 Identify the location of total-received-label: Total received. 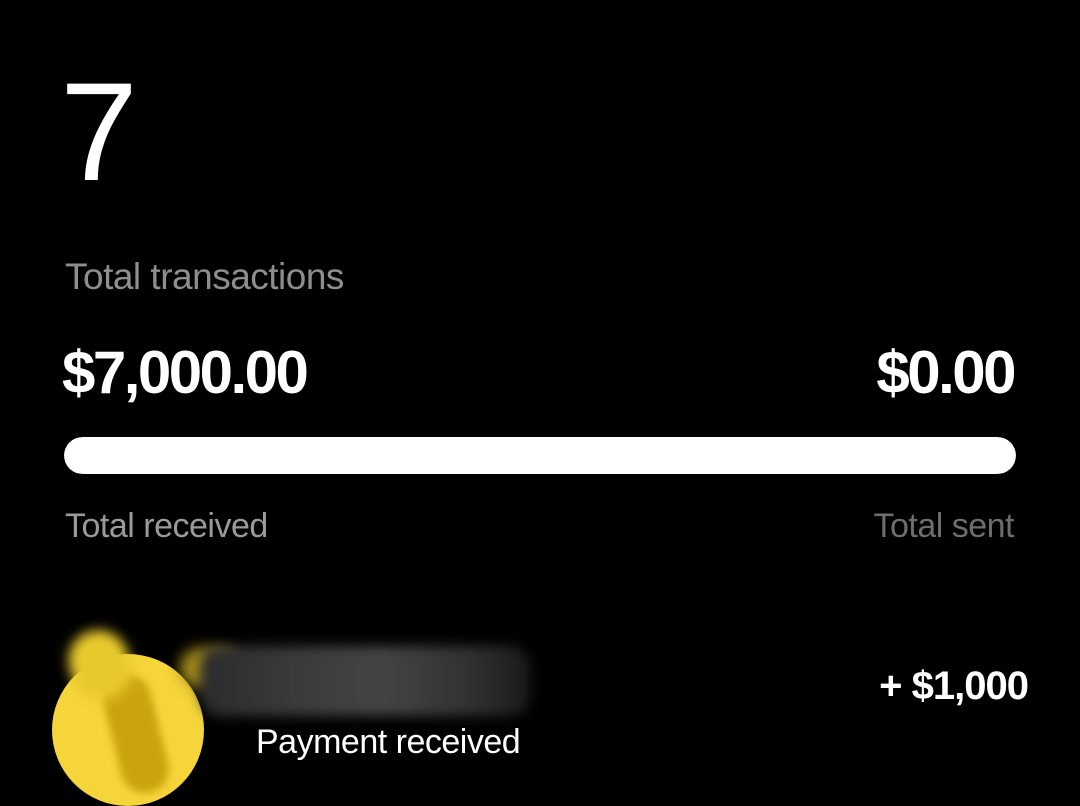
(166, 526).